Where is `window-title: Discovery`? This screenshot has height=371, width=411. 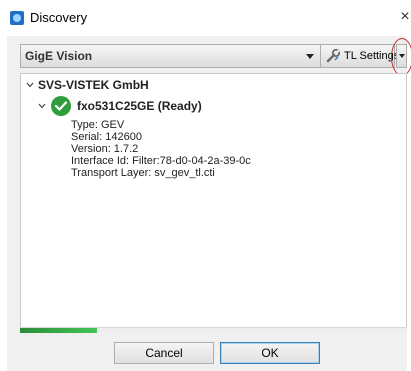 window-title: Discovery is located at coordinates (59, 17).